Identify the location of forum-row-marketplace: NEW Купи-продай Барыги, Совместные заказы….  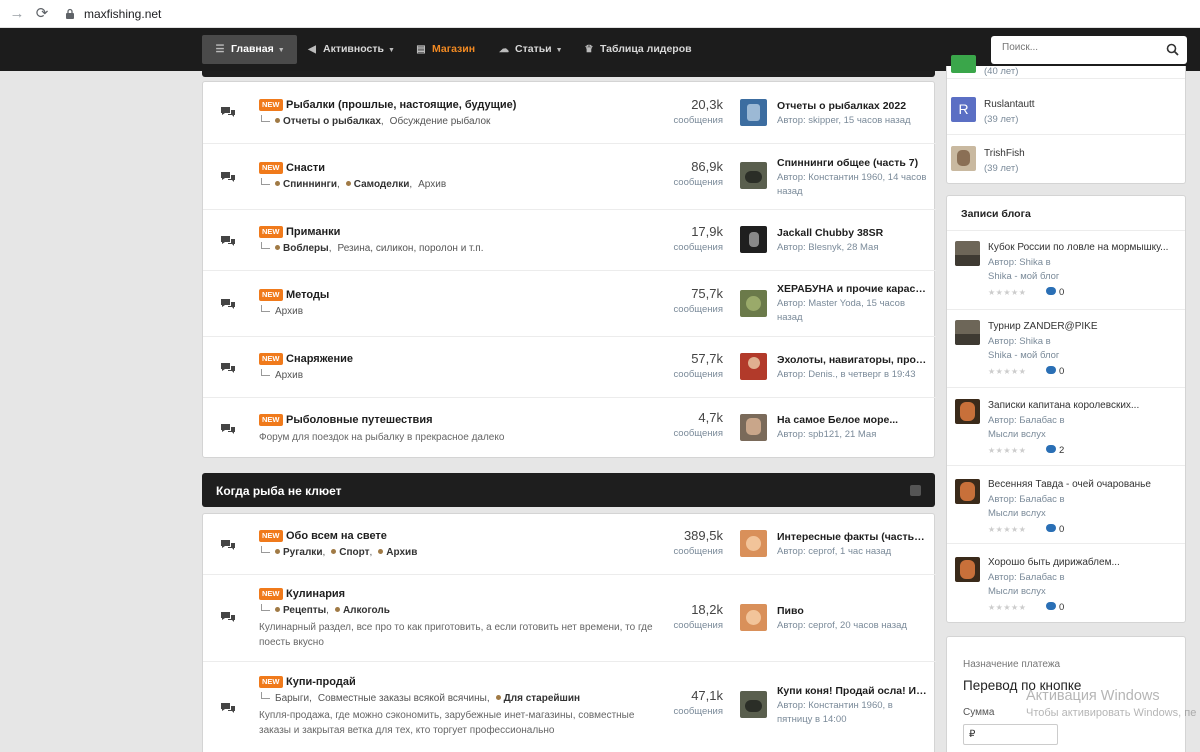
(569, 707).